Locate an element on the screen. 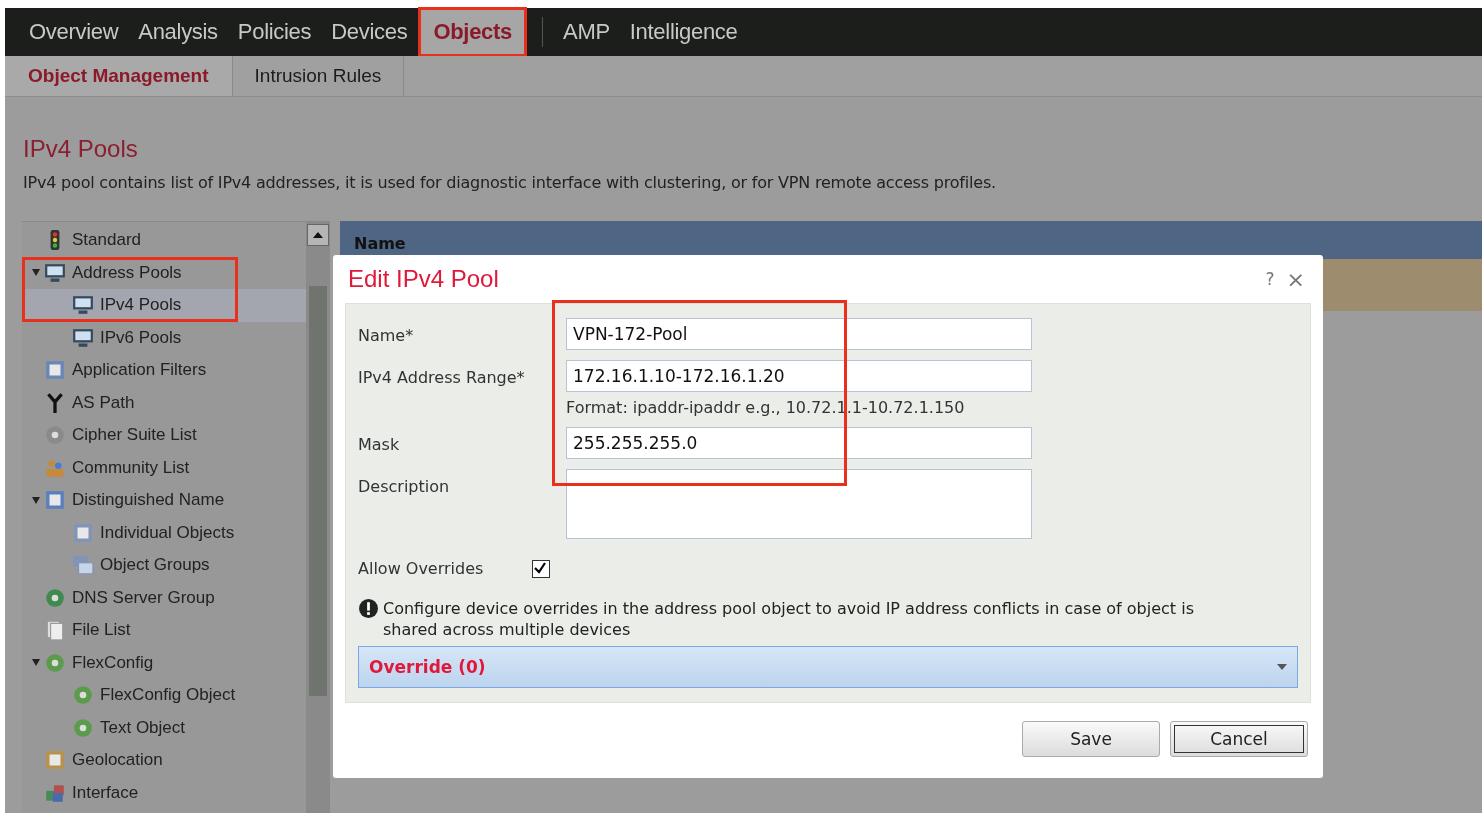 This screenshot has height=813, width=1482. stacked-windows-icon is located at coordinates (83, 565).